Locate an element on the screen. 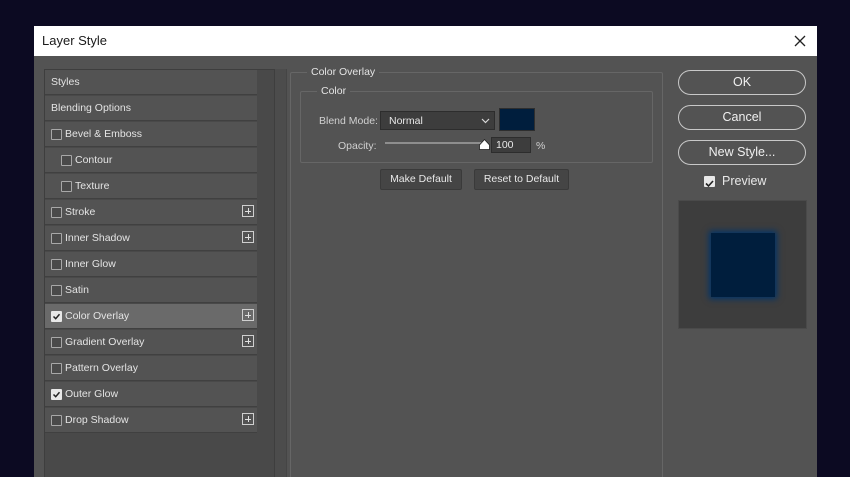  style-item-inner-shadow: Inner Shadow is located at coordinates (151, 238).